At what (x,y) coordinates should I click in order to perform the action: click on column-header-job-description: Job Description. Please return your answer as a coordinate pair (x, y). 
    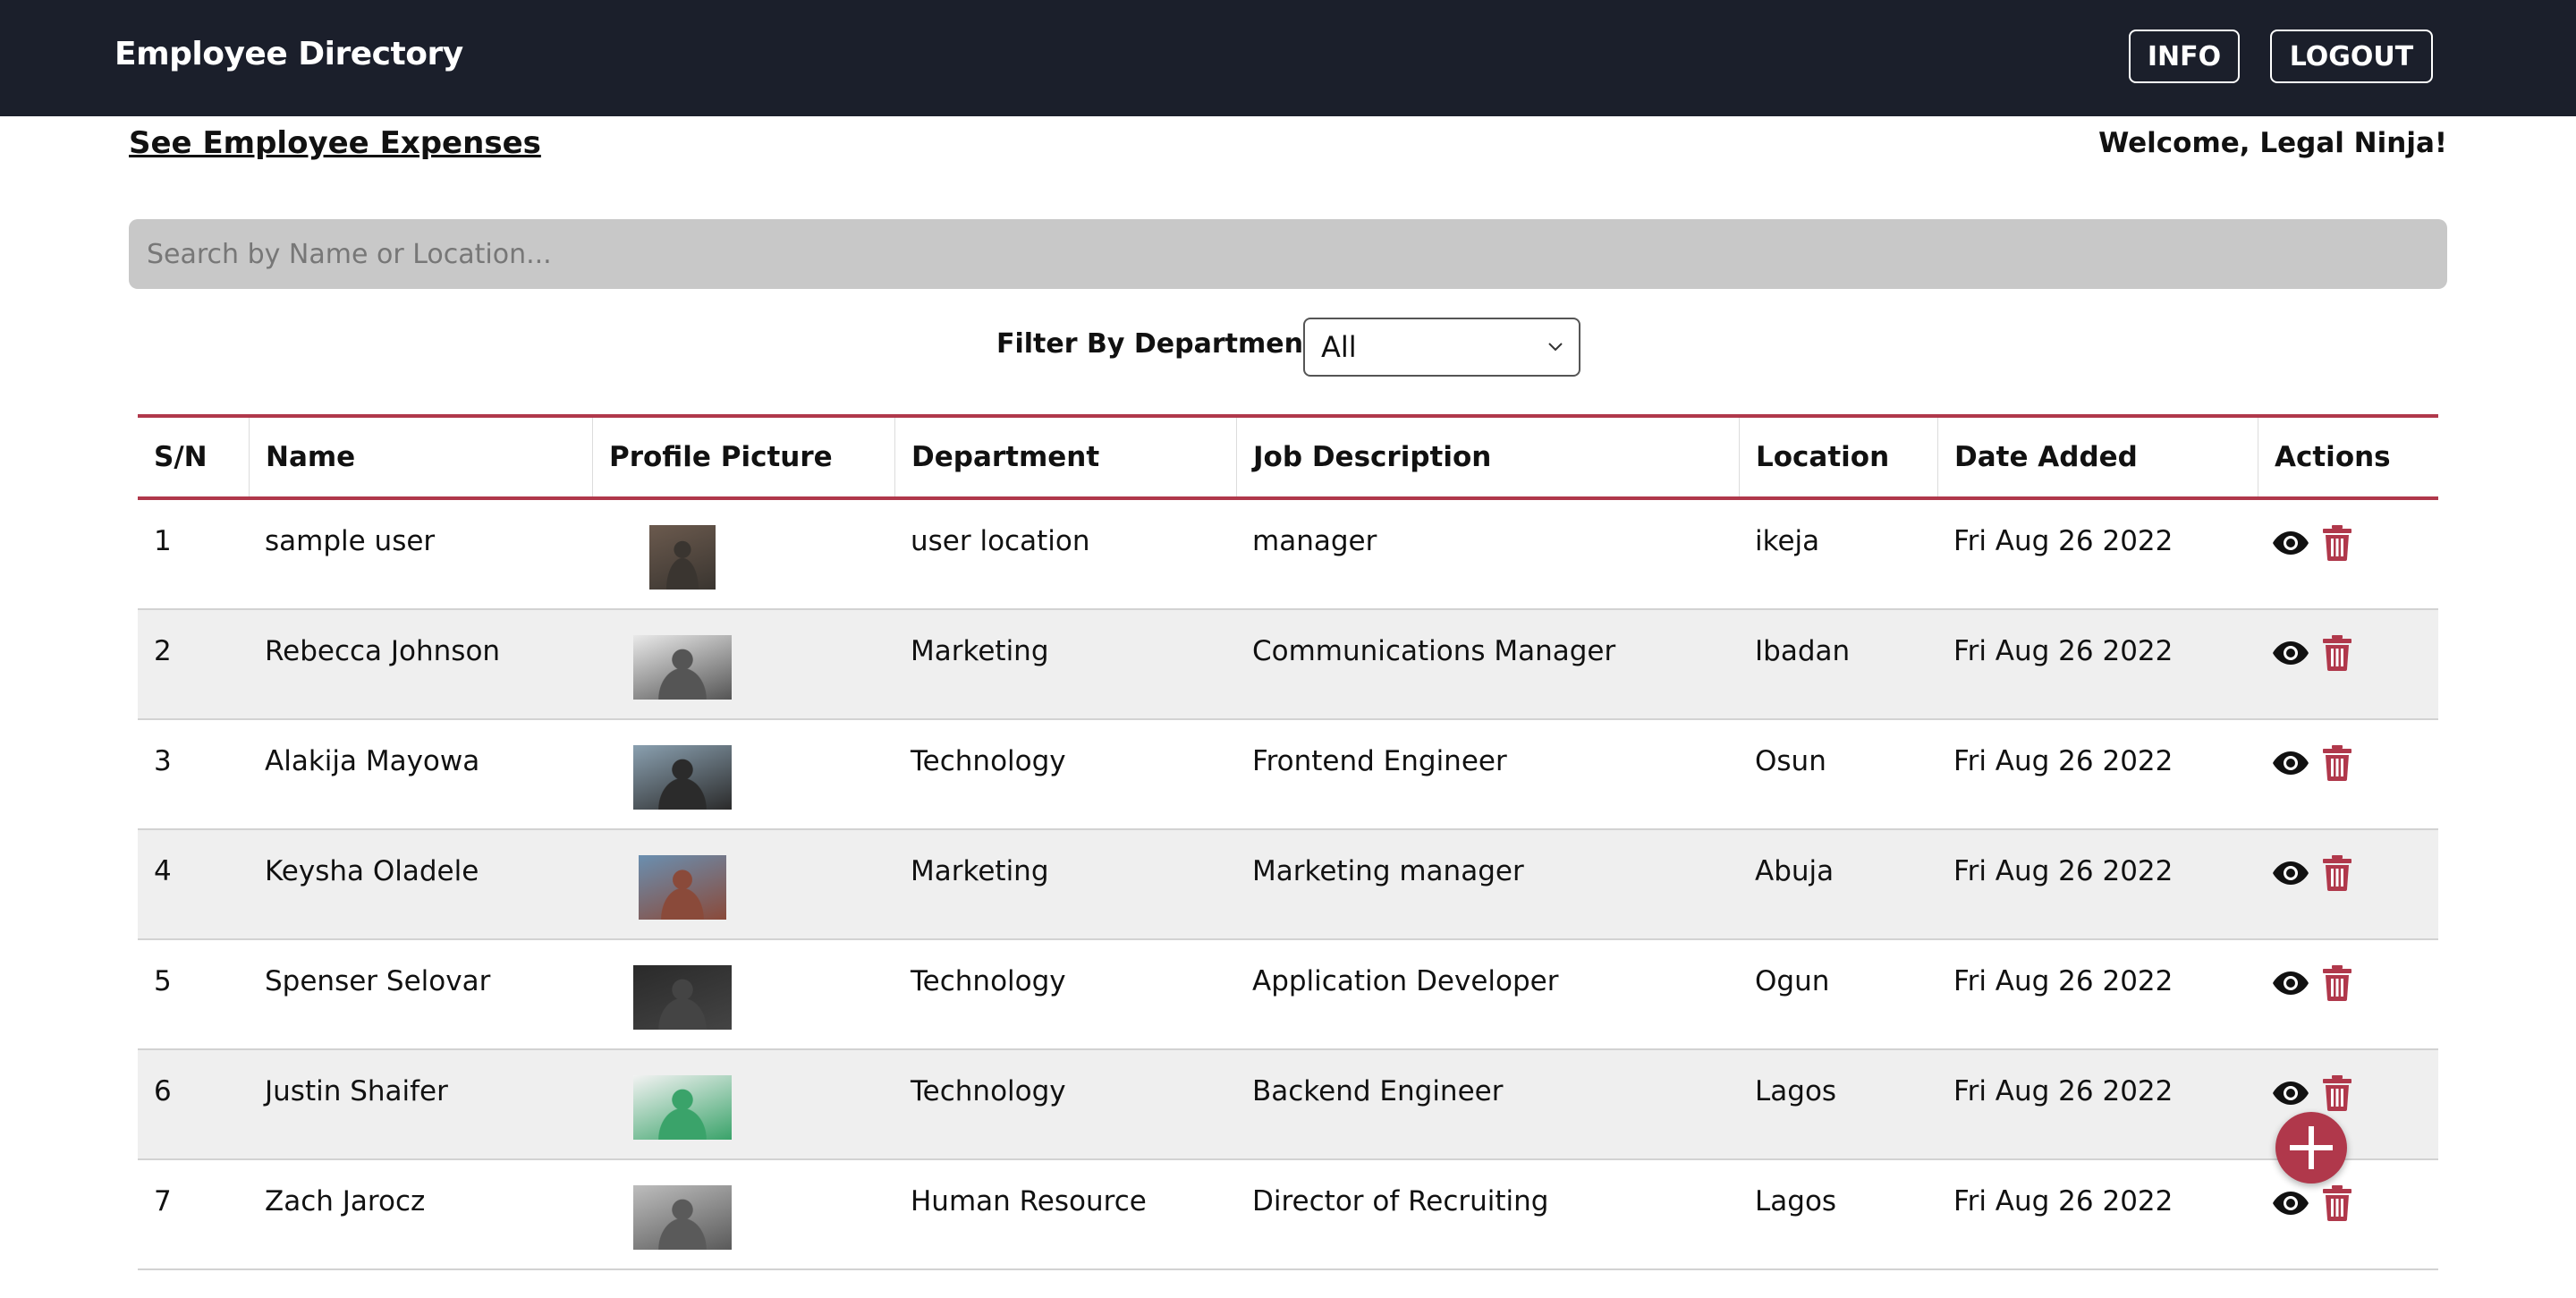
    Looking at the image, I should click on (1487, 457).